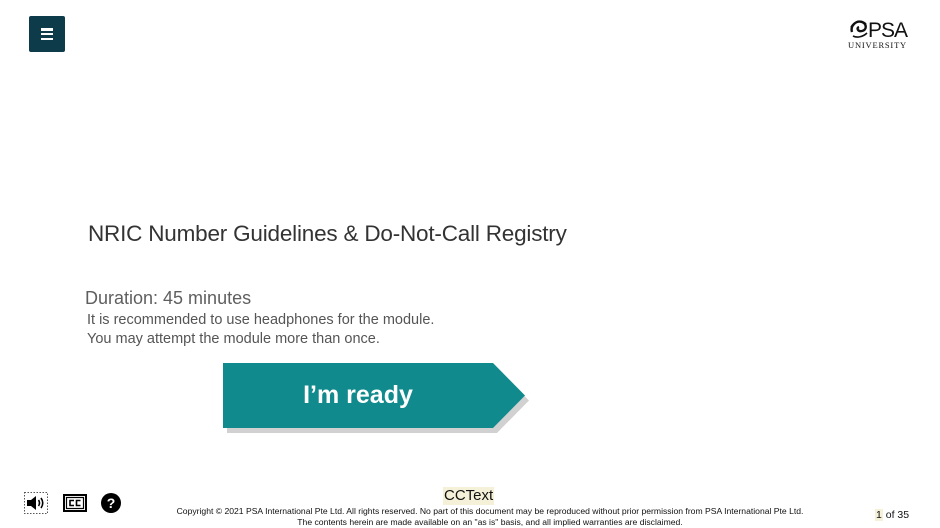 Image resolution: width=940 pixels, height=528 pixels. I want to click on closed-captions-icon, so click(75, 503).